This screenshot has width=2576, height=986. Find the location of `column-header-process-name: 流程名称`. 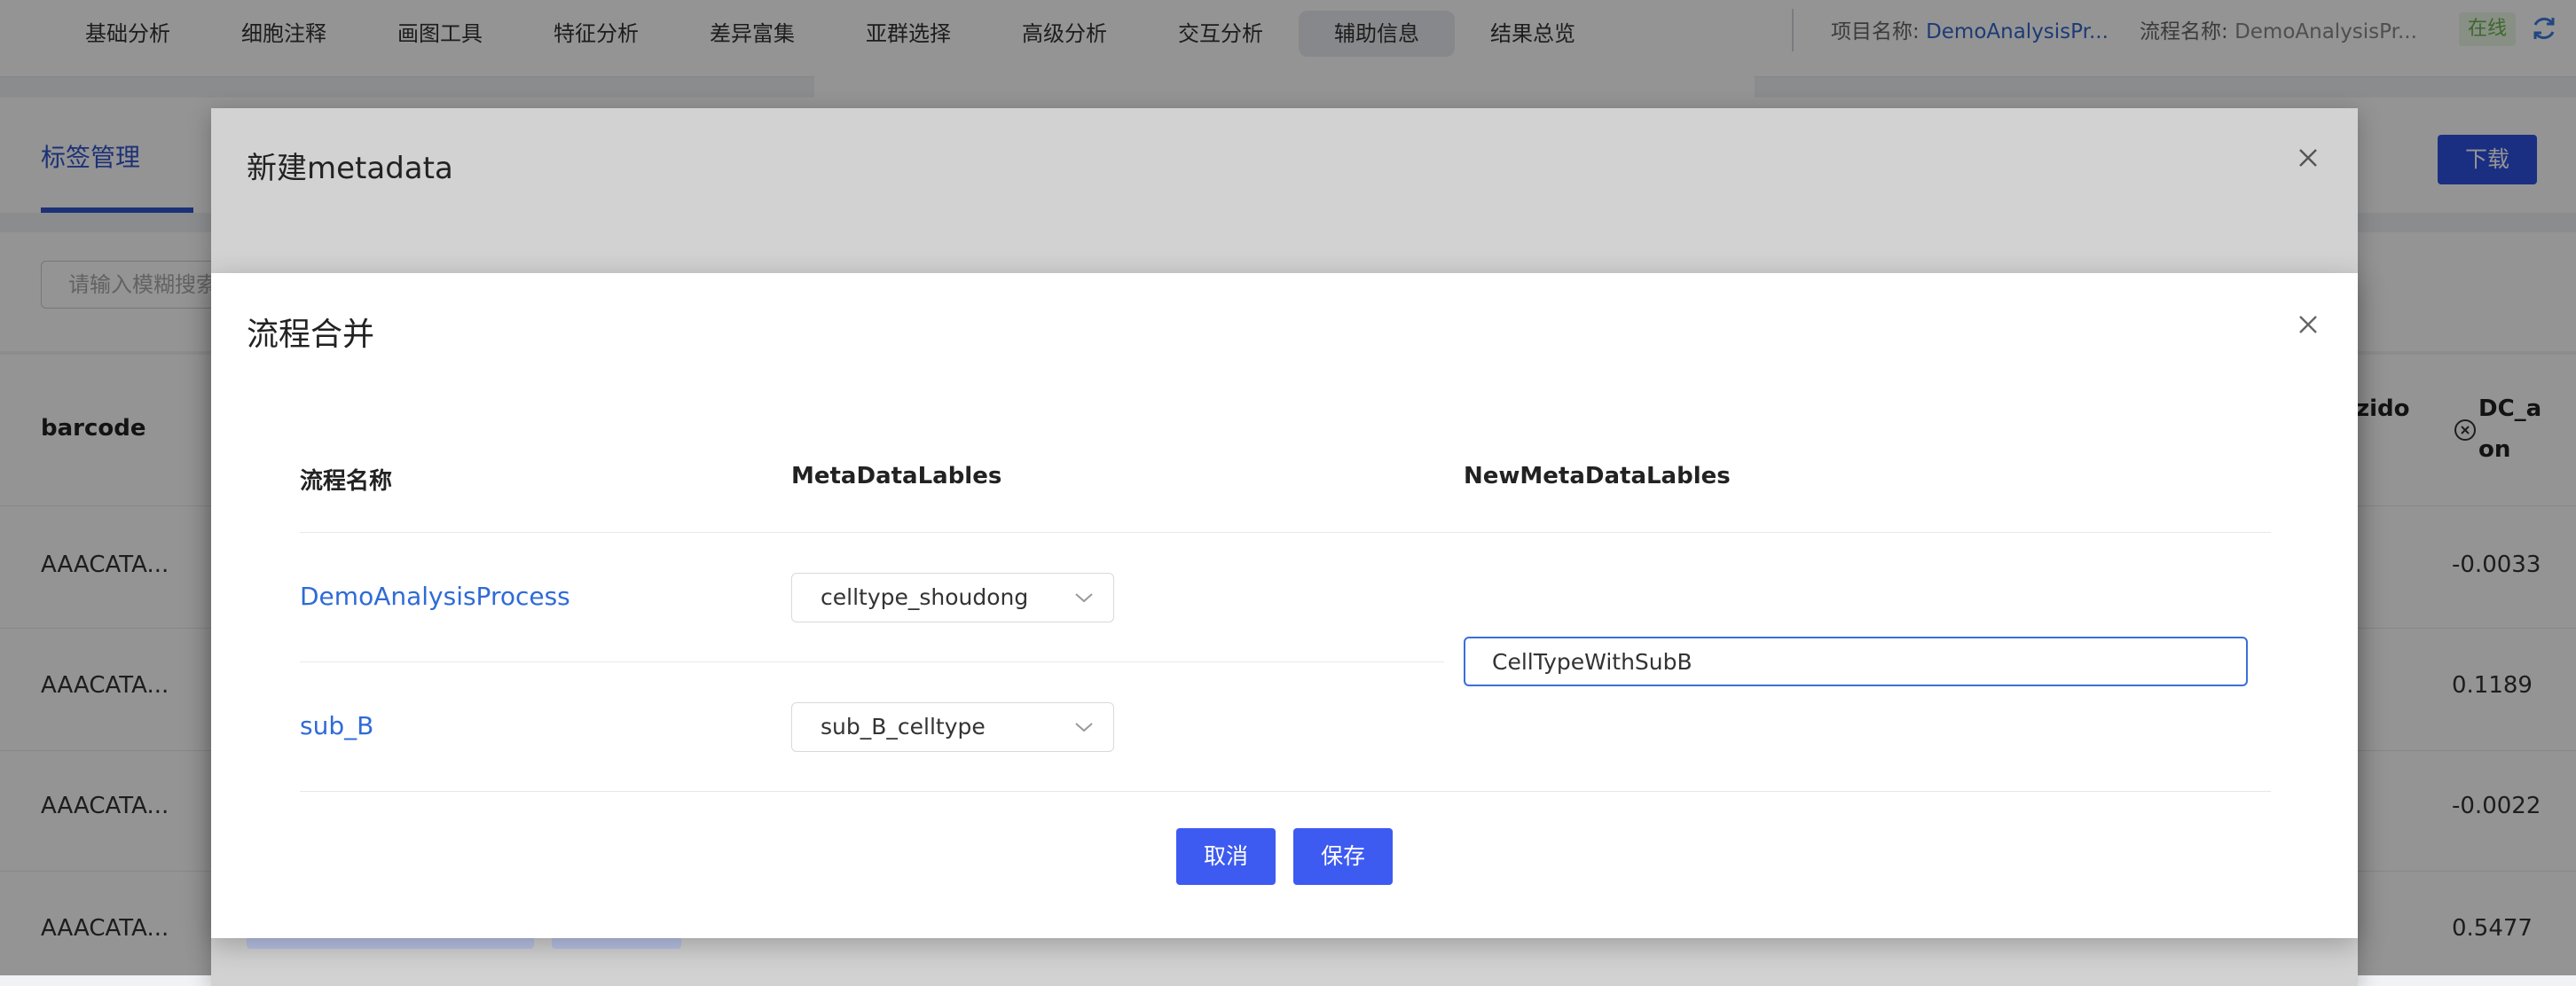

column-header-process-name: 流程名称 is located at coordinates (346, 481).